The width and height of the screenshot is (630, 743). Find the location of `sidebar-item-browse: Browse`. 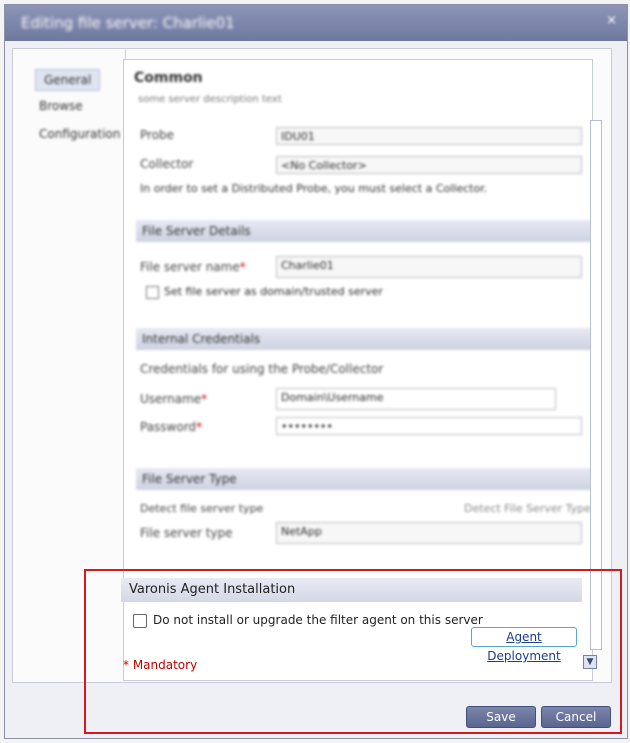

sidebar-item-browse: Browse is located at coordinates (61, 106).